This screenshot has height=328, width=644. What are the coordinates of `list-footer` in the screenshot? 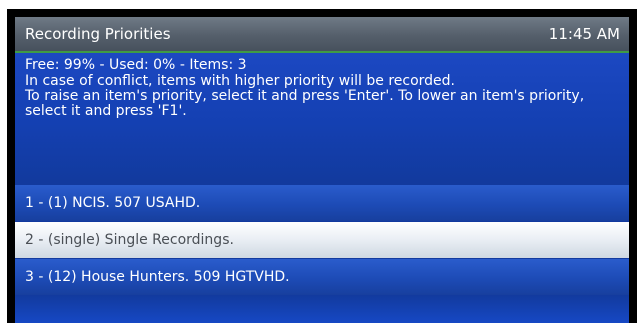 It's located at (322, 309).